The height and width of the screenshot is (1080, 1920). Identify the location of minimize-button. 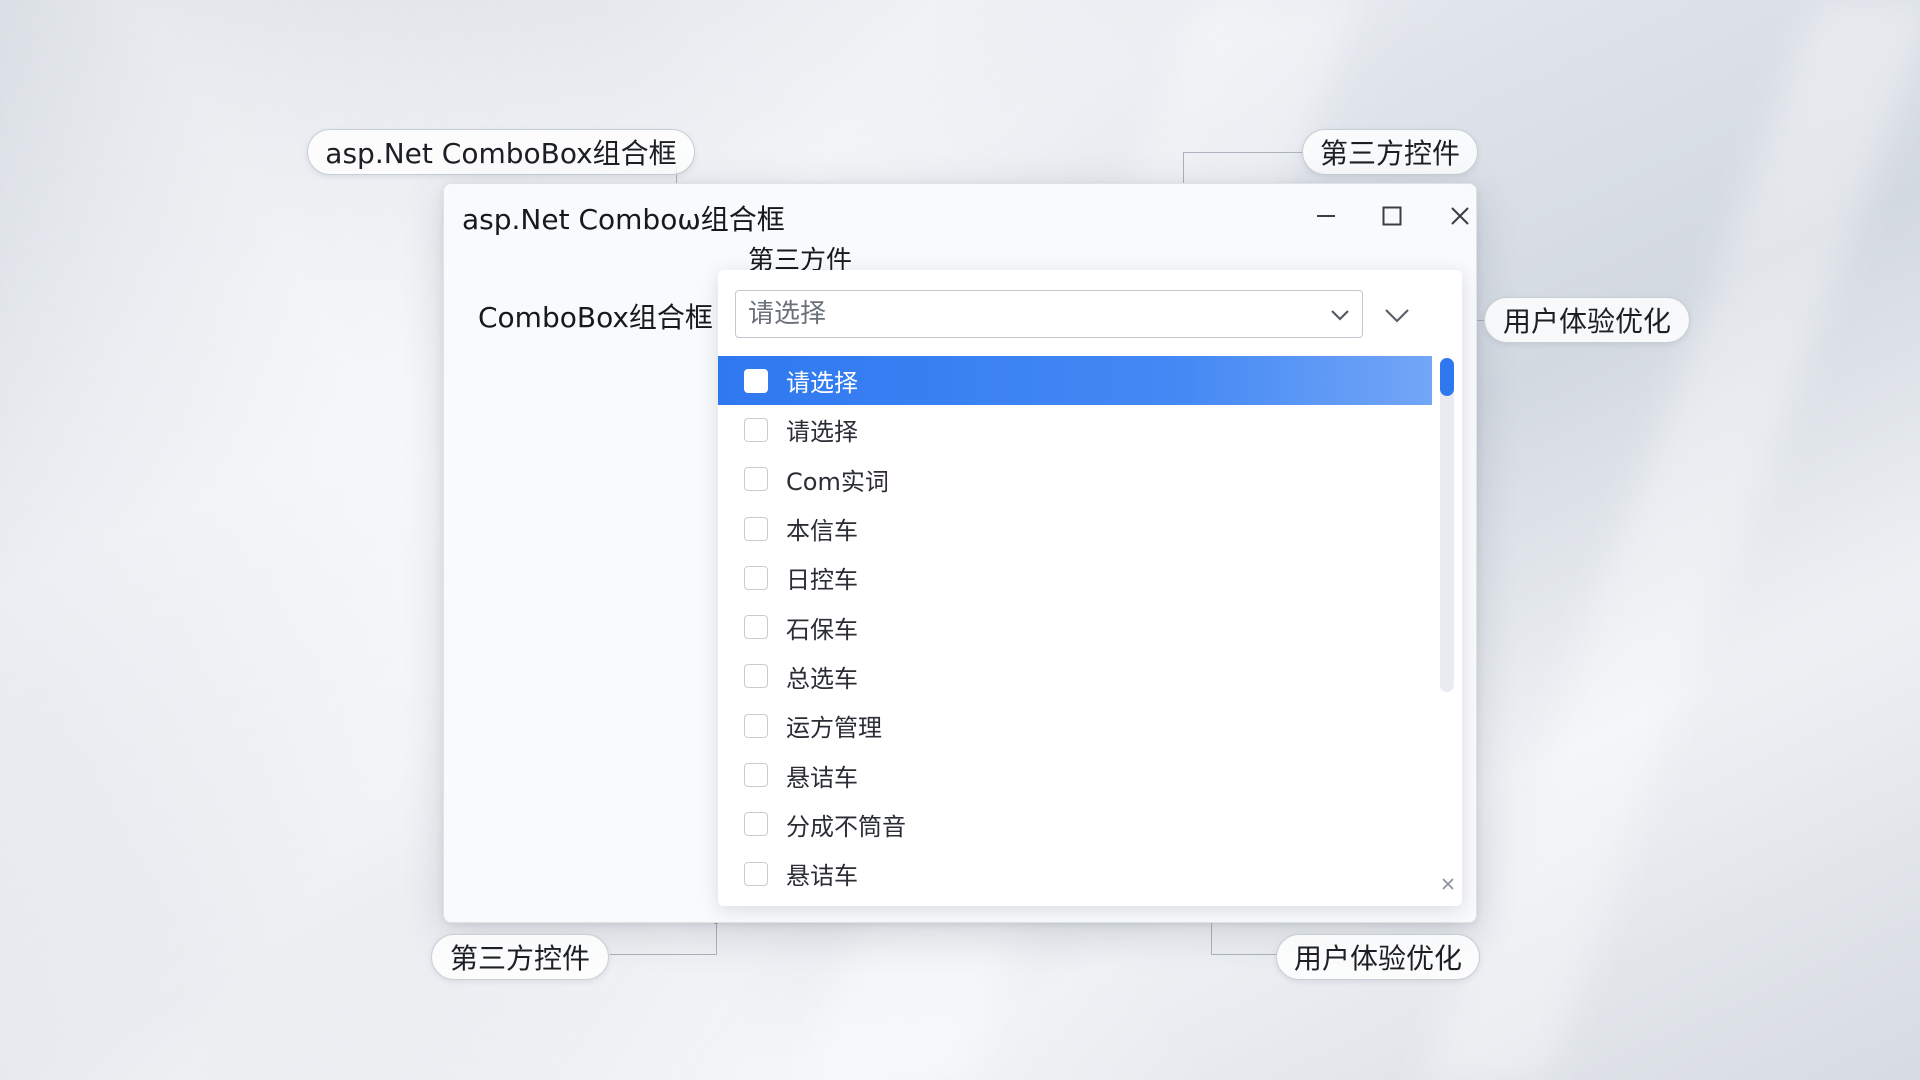
(1326, 216).